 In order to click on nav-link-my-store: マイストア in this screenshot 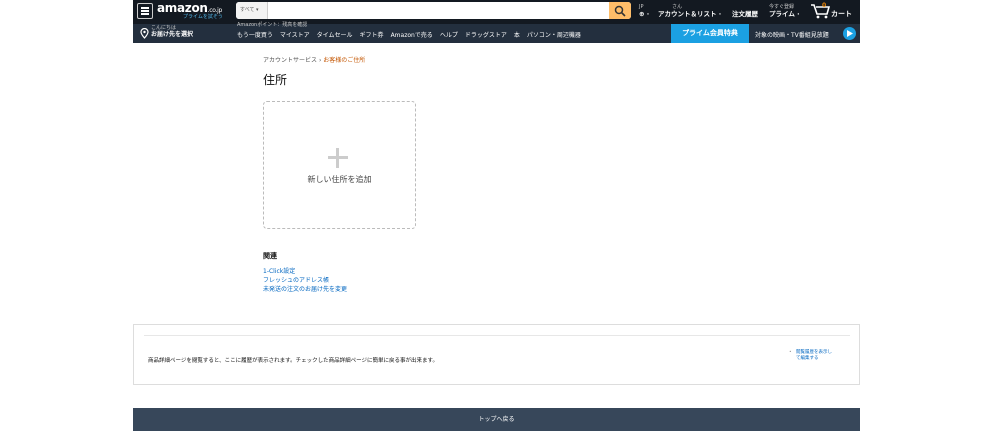, I will do `click(295, 34)`.